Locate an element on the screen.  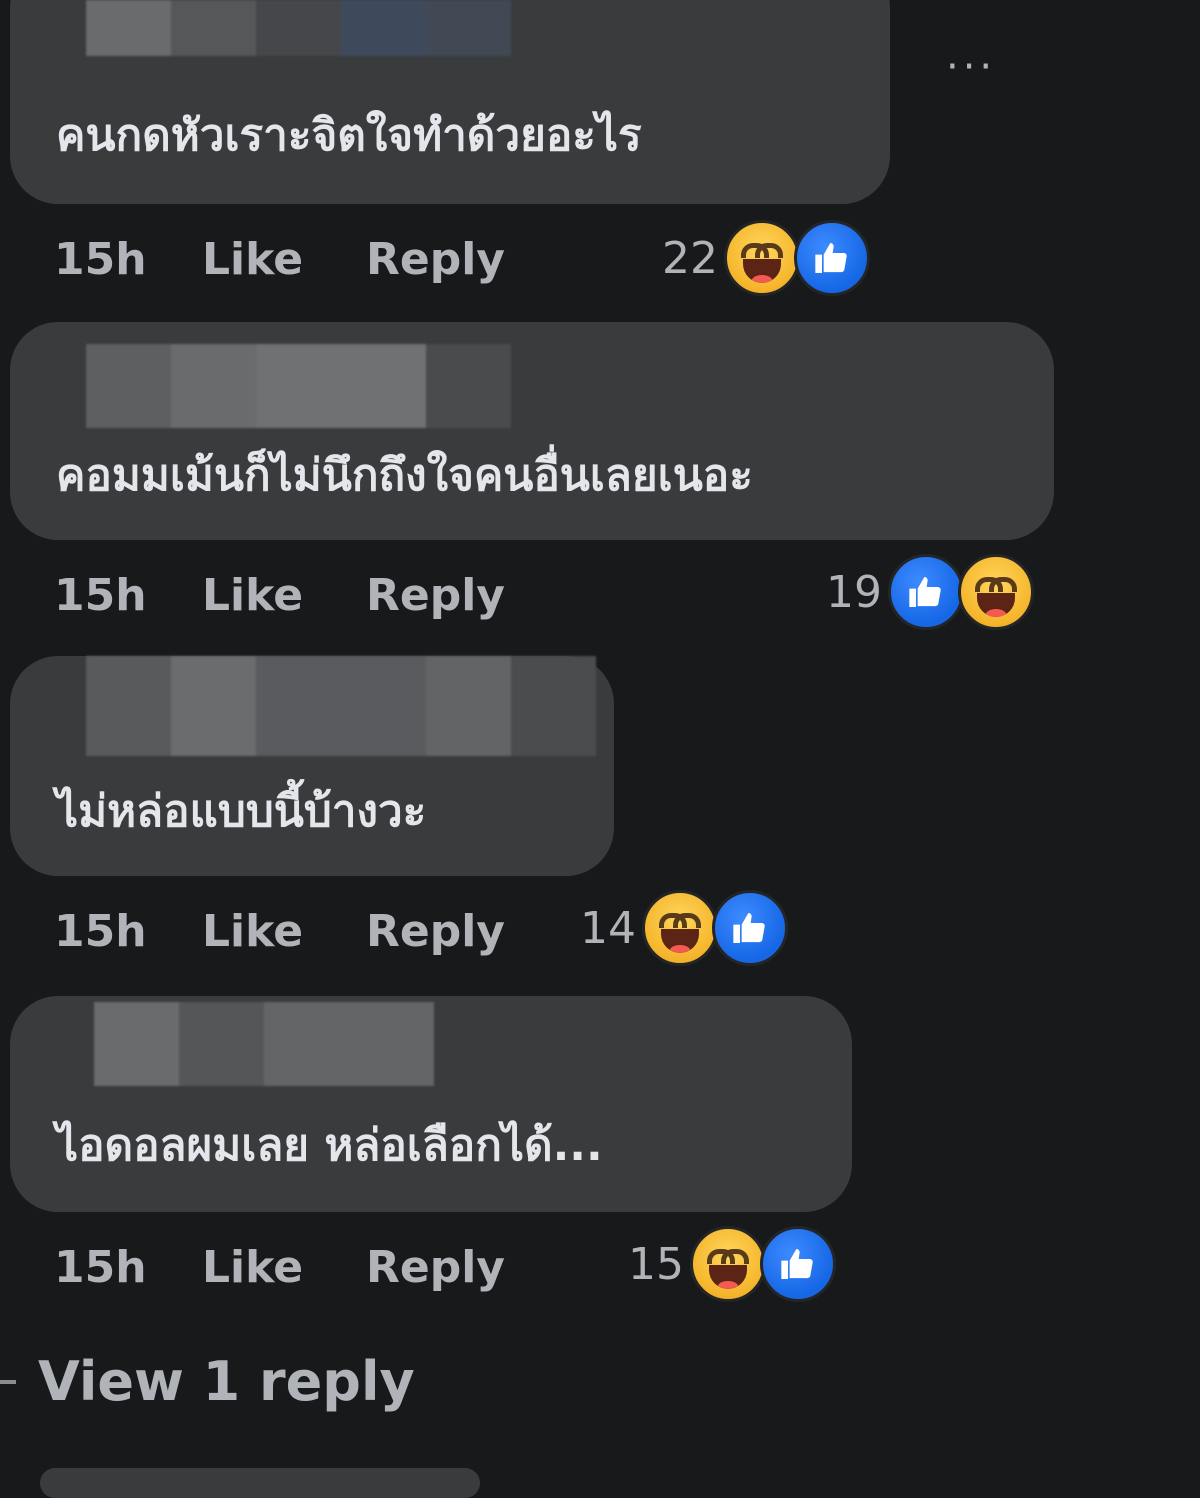
view-replies-link: View 1 reply is located at coordinates (207, 1381).